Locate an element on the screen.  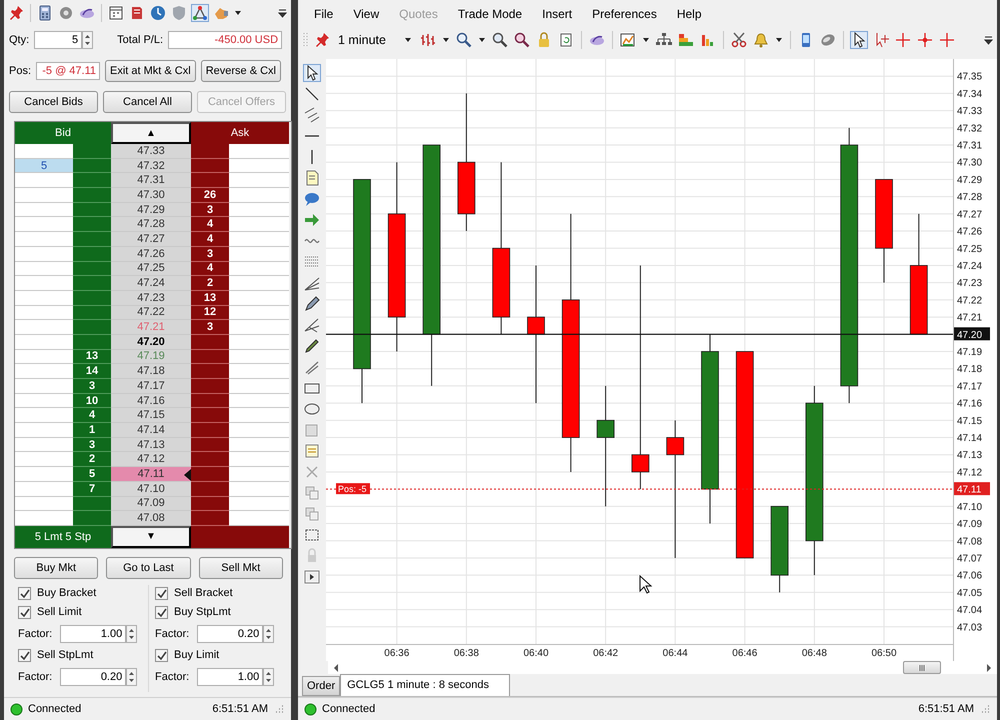
trade-button: Go to Last is located at coordinates (148, 567).